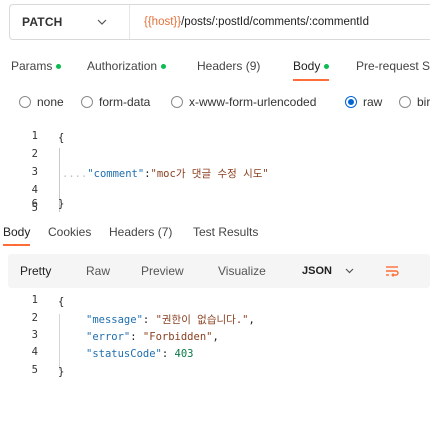 Image resolution: width=430 pixels, height=421 pixels. Describe the element at coordinates (392, 272) in the screenshot. I see `wrap-lines-icon` at that location.